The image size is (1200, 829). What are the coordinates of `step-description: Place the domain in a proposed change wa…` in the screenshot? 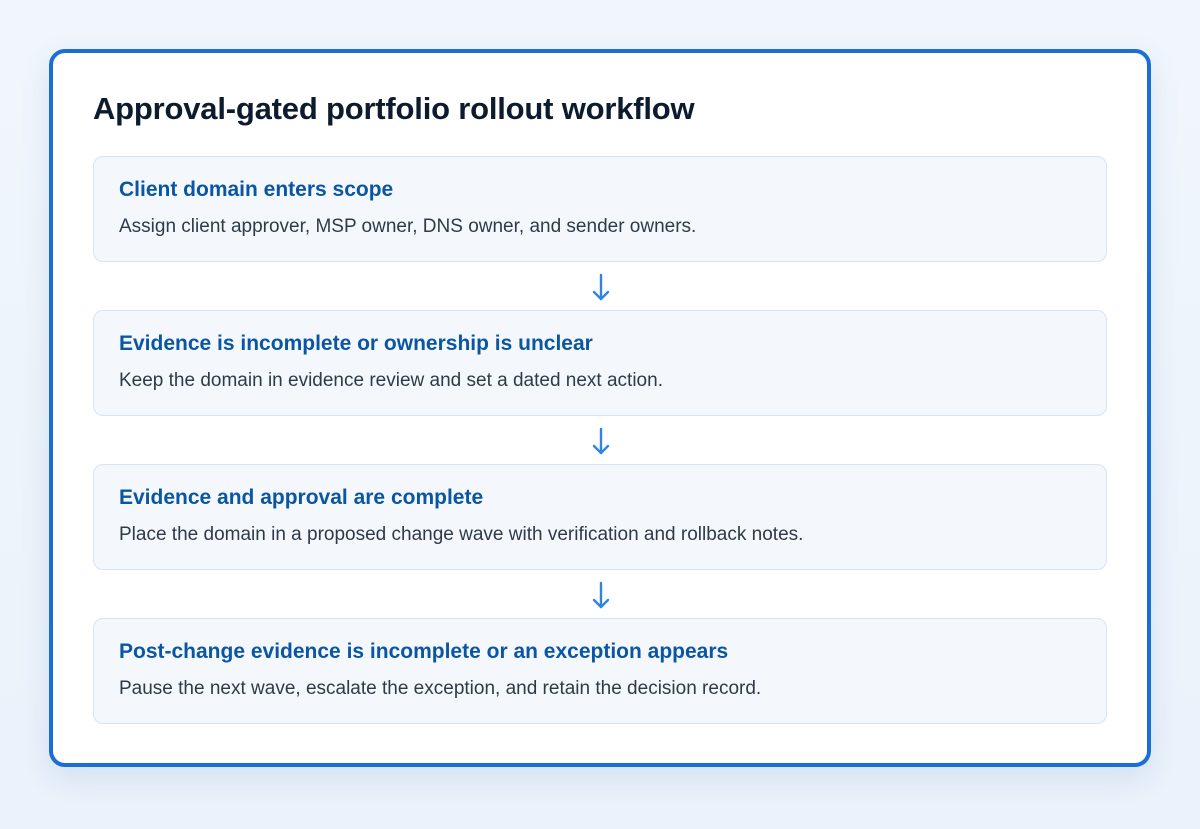 It's located at (461, 534).